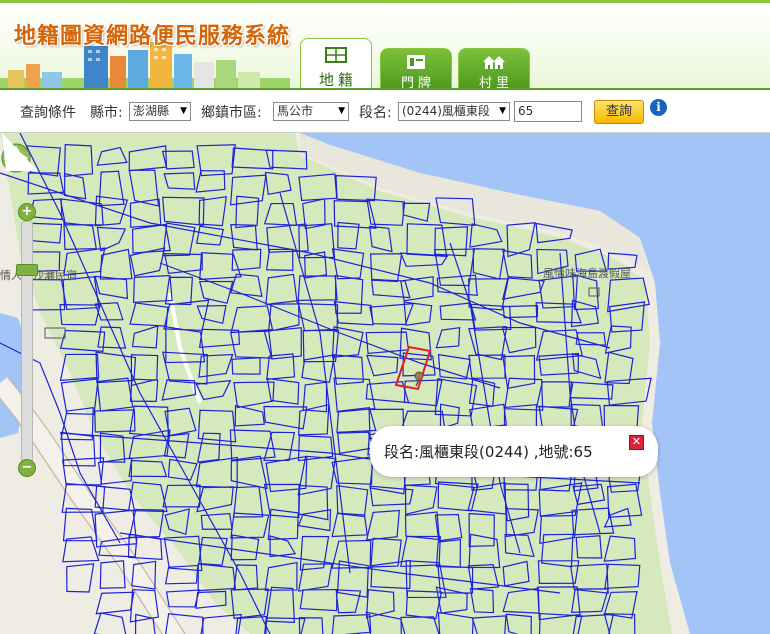 The width and height of the screenshot is (770, 634). I want to click on parcel-info-popup: 段名:風櫃東段(0244) ,地號:65 ✕, so click(514, 451).